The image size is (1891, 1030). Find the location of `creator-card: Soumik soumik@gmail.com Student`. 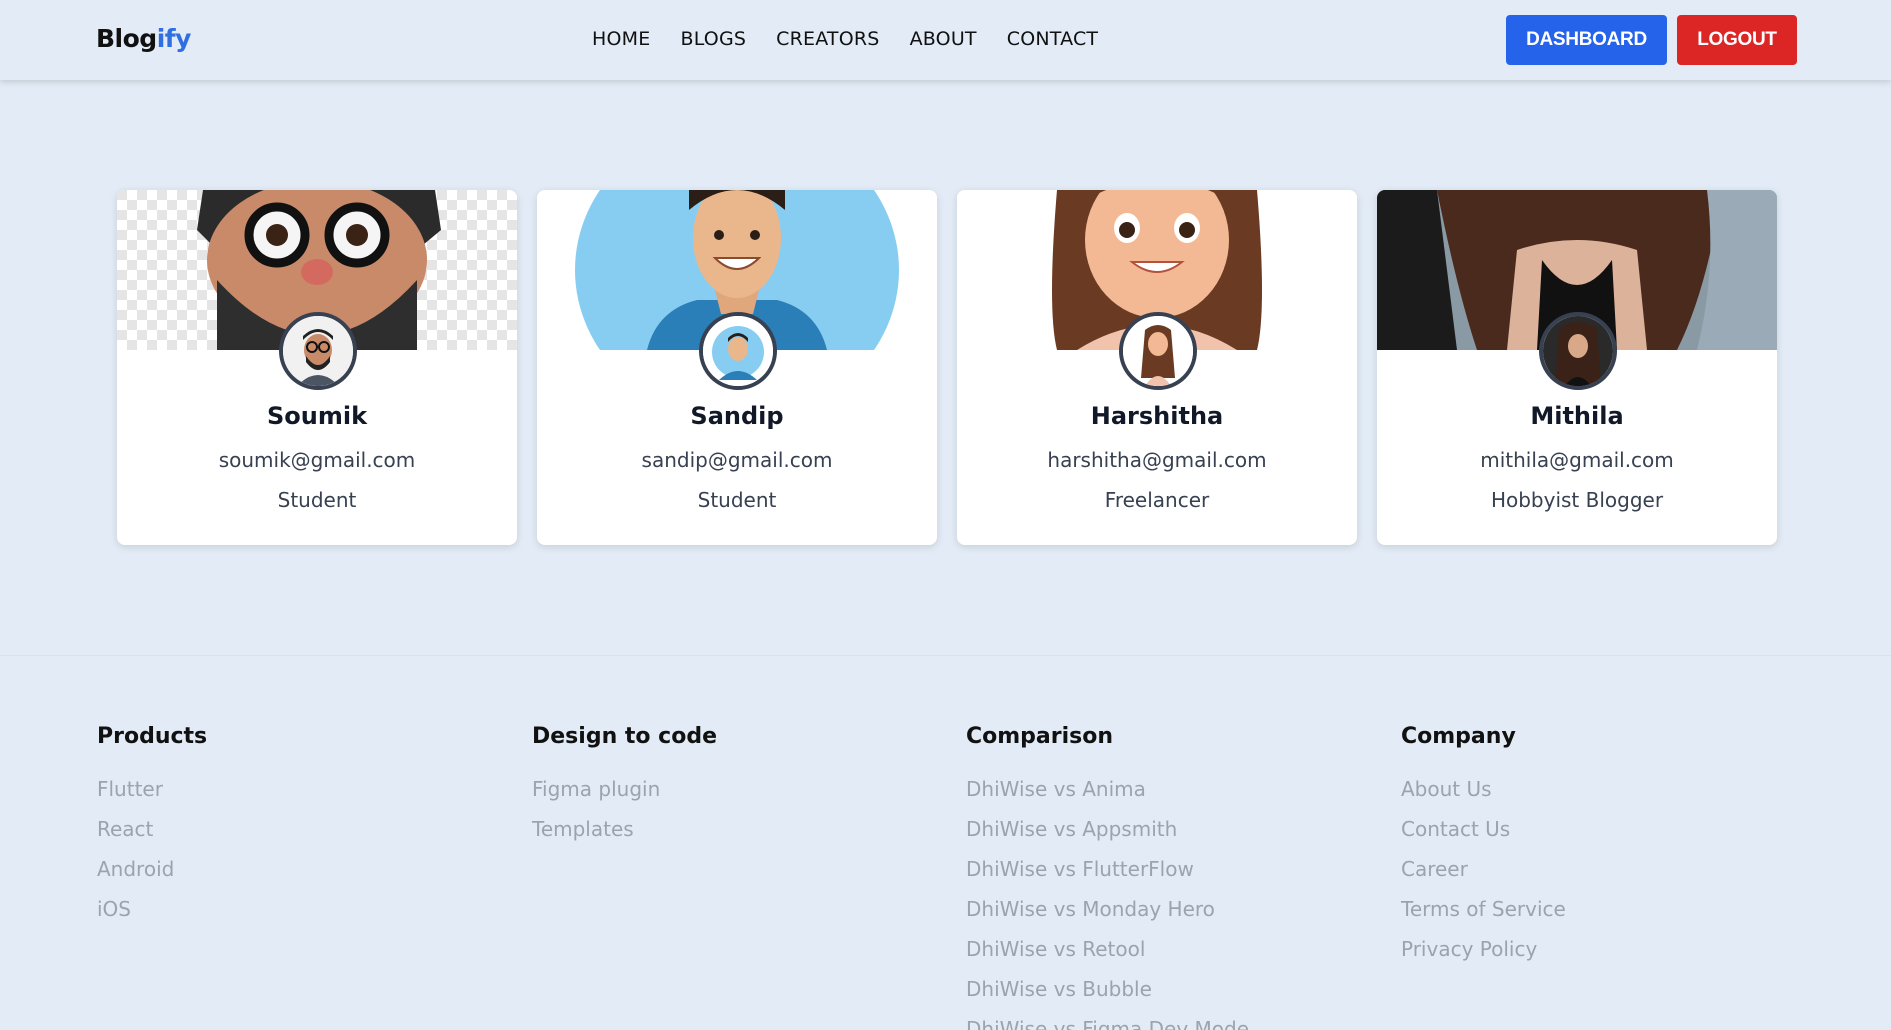

creator-card: Soumik soumik@gmail.com Student is located at coordinates (317, 367).